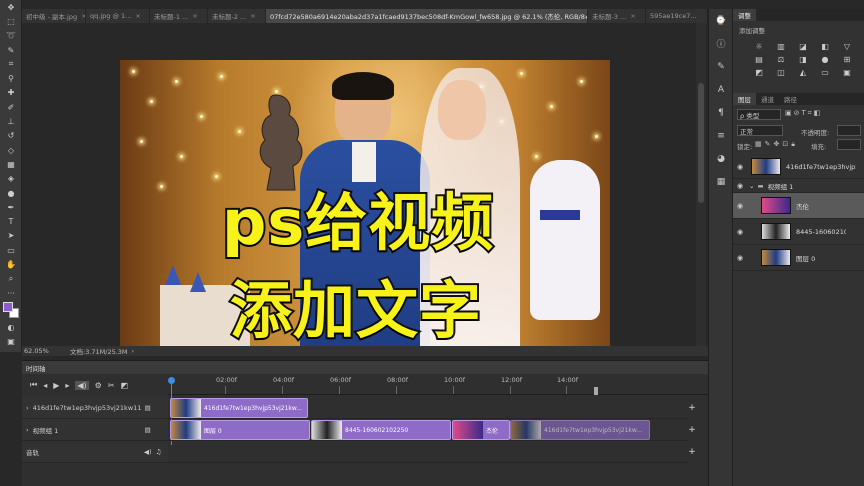  What do you see at coordinates (744, 99) in the screenshot?
I see `tab-layers: 图层` at bounding box center [744, 99].